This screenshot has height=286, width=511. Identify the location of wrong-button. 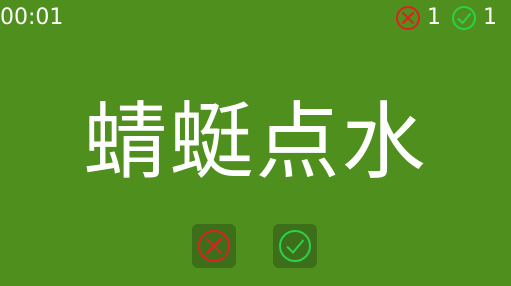
(214, 246).